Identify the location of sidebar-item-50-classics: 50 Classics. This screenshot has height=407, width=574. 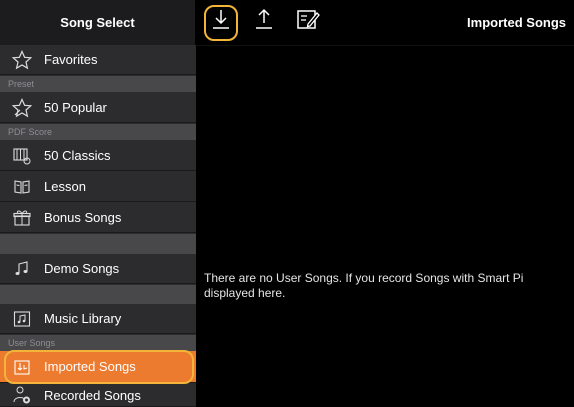
(98, 156).